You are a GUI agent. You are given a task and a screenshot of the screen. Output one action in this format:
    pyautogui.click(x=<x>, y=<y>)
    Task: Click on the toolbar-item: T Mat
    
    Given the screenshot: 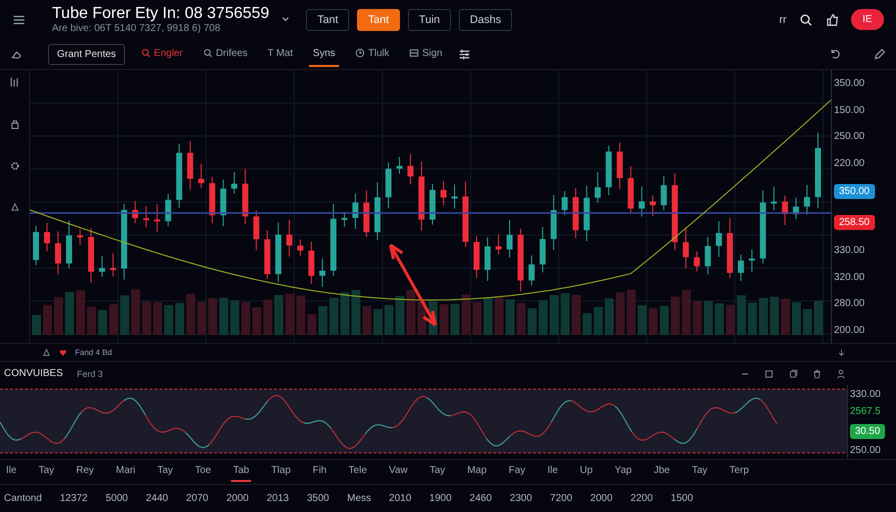 What is the action you would take?
    pyautogui.click(x=280, y=54)
    